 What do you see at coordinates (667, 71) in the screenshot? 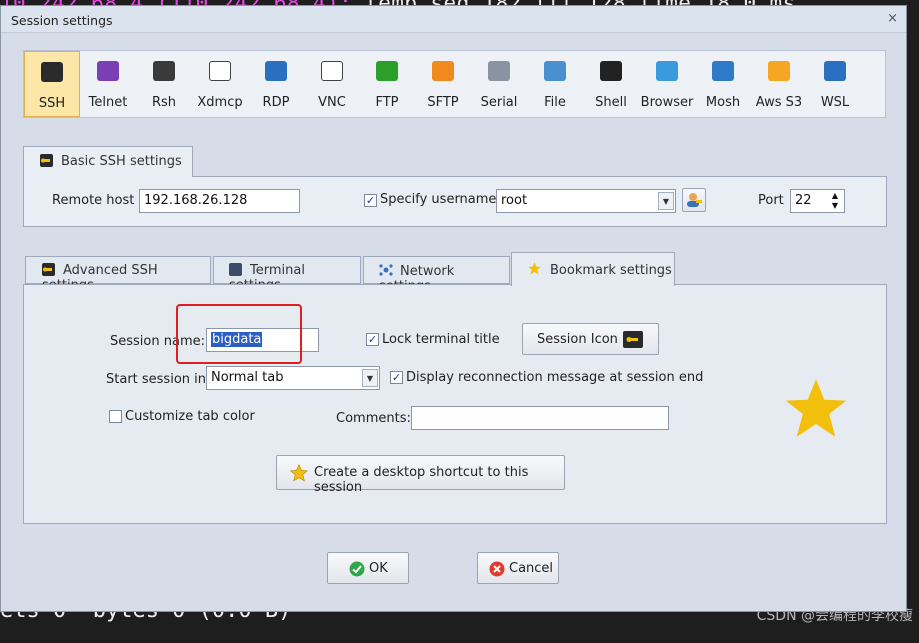
I see `browser-icon` at bounding box center [667, 71].